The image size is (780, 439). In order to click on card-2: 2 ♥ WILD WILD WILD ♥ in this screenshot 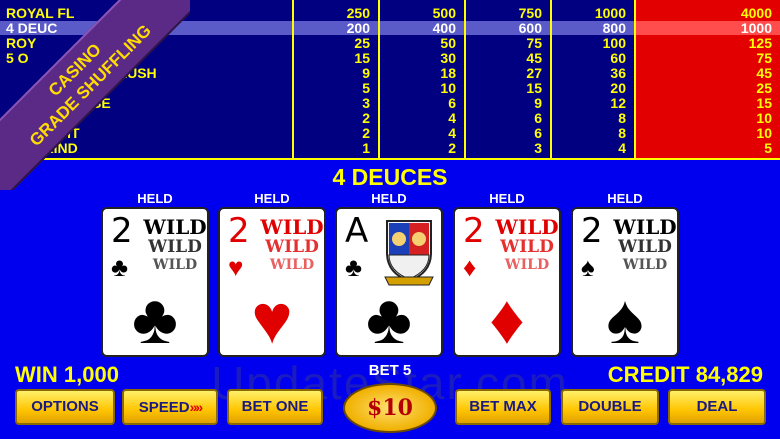, I will do `click(272, 282)`.